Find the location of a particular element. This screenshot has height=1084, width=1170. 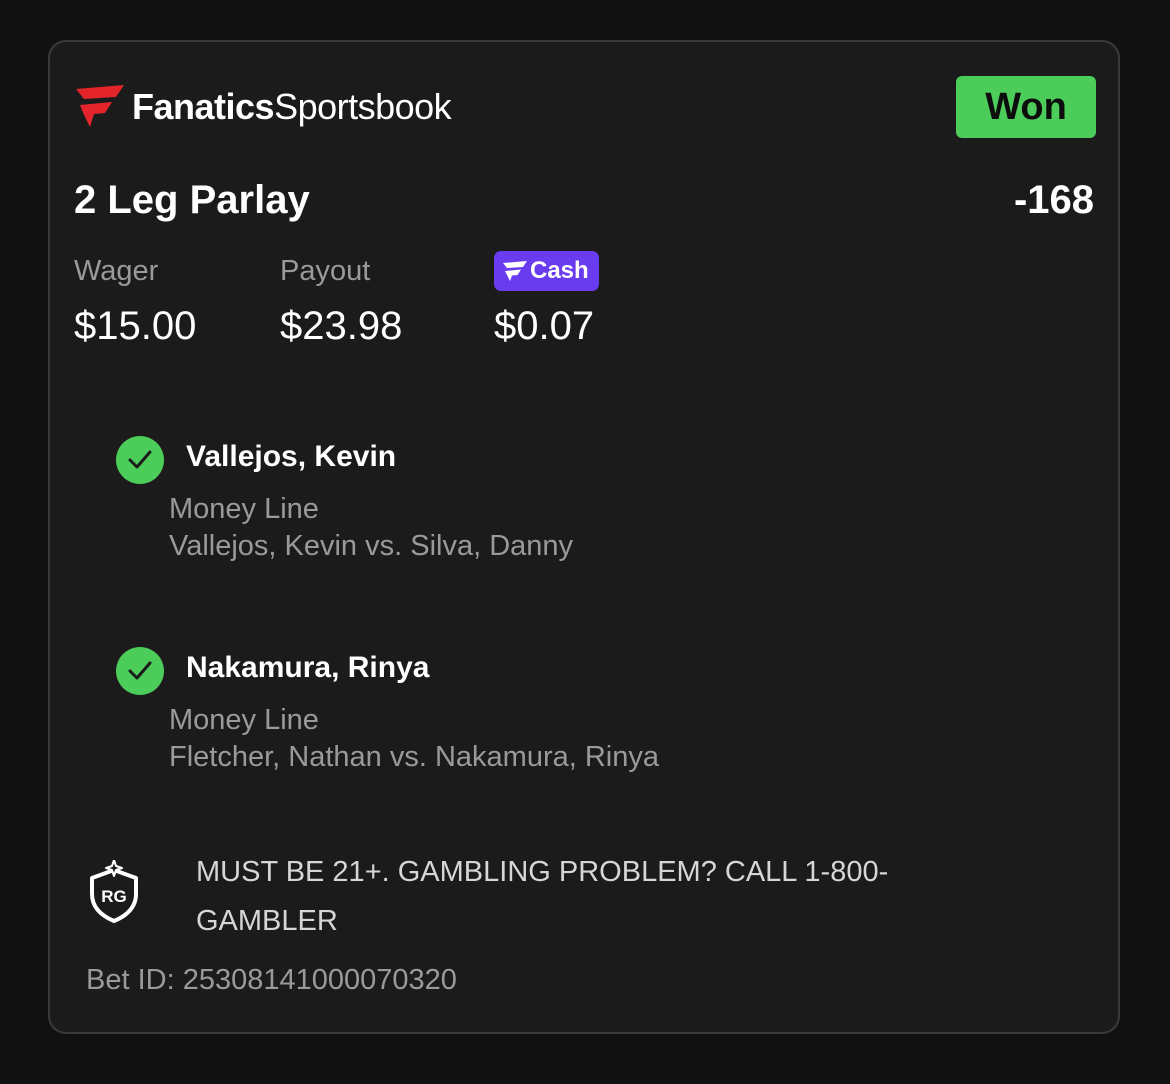

wager-value: $15.00 is located at coordinates (135, 326).